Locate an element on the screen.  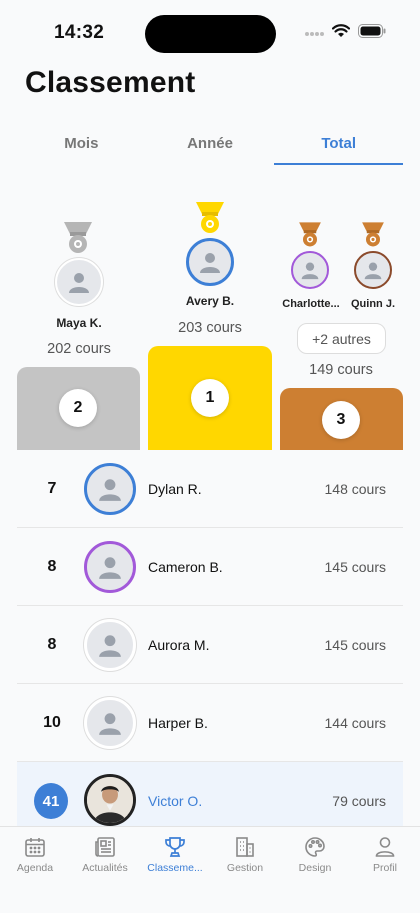
tabbar-label: Profil is located at coordinates (385, 868).